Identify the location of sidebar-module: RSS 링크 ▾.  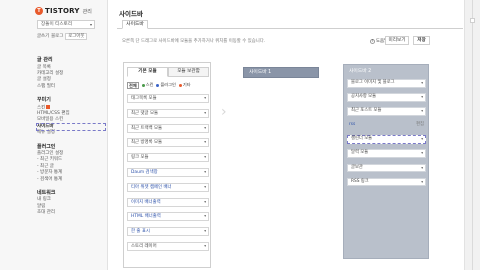
(386, 182).